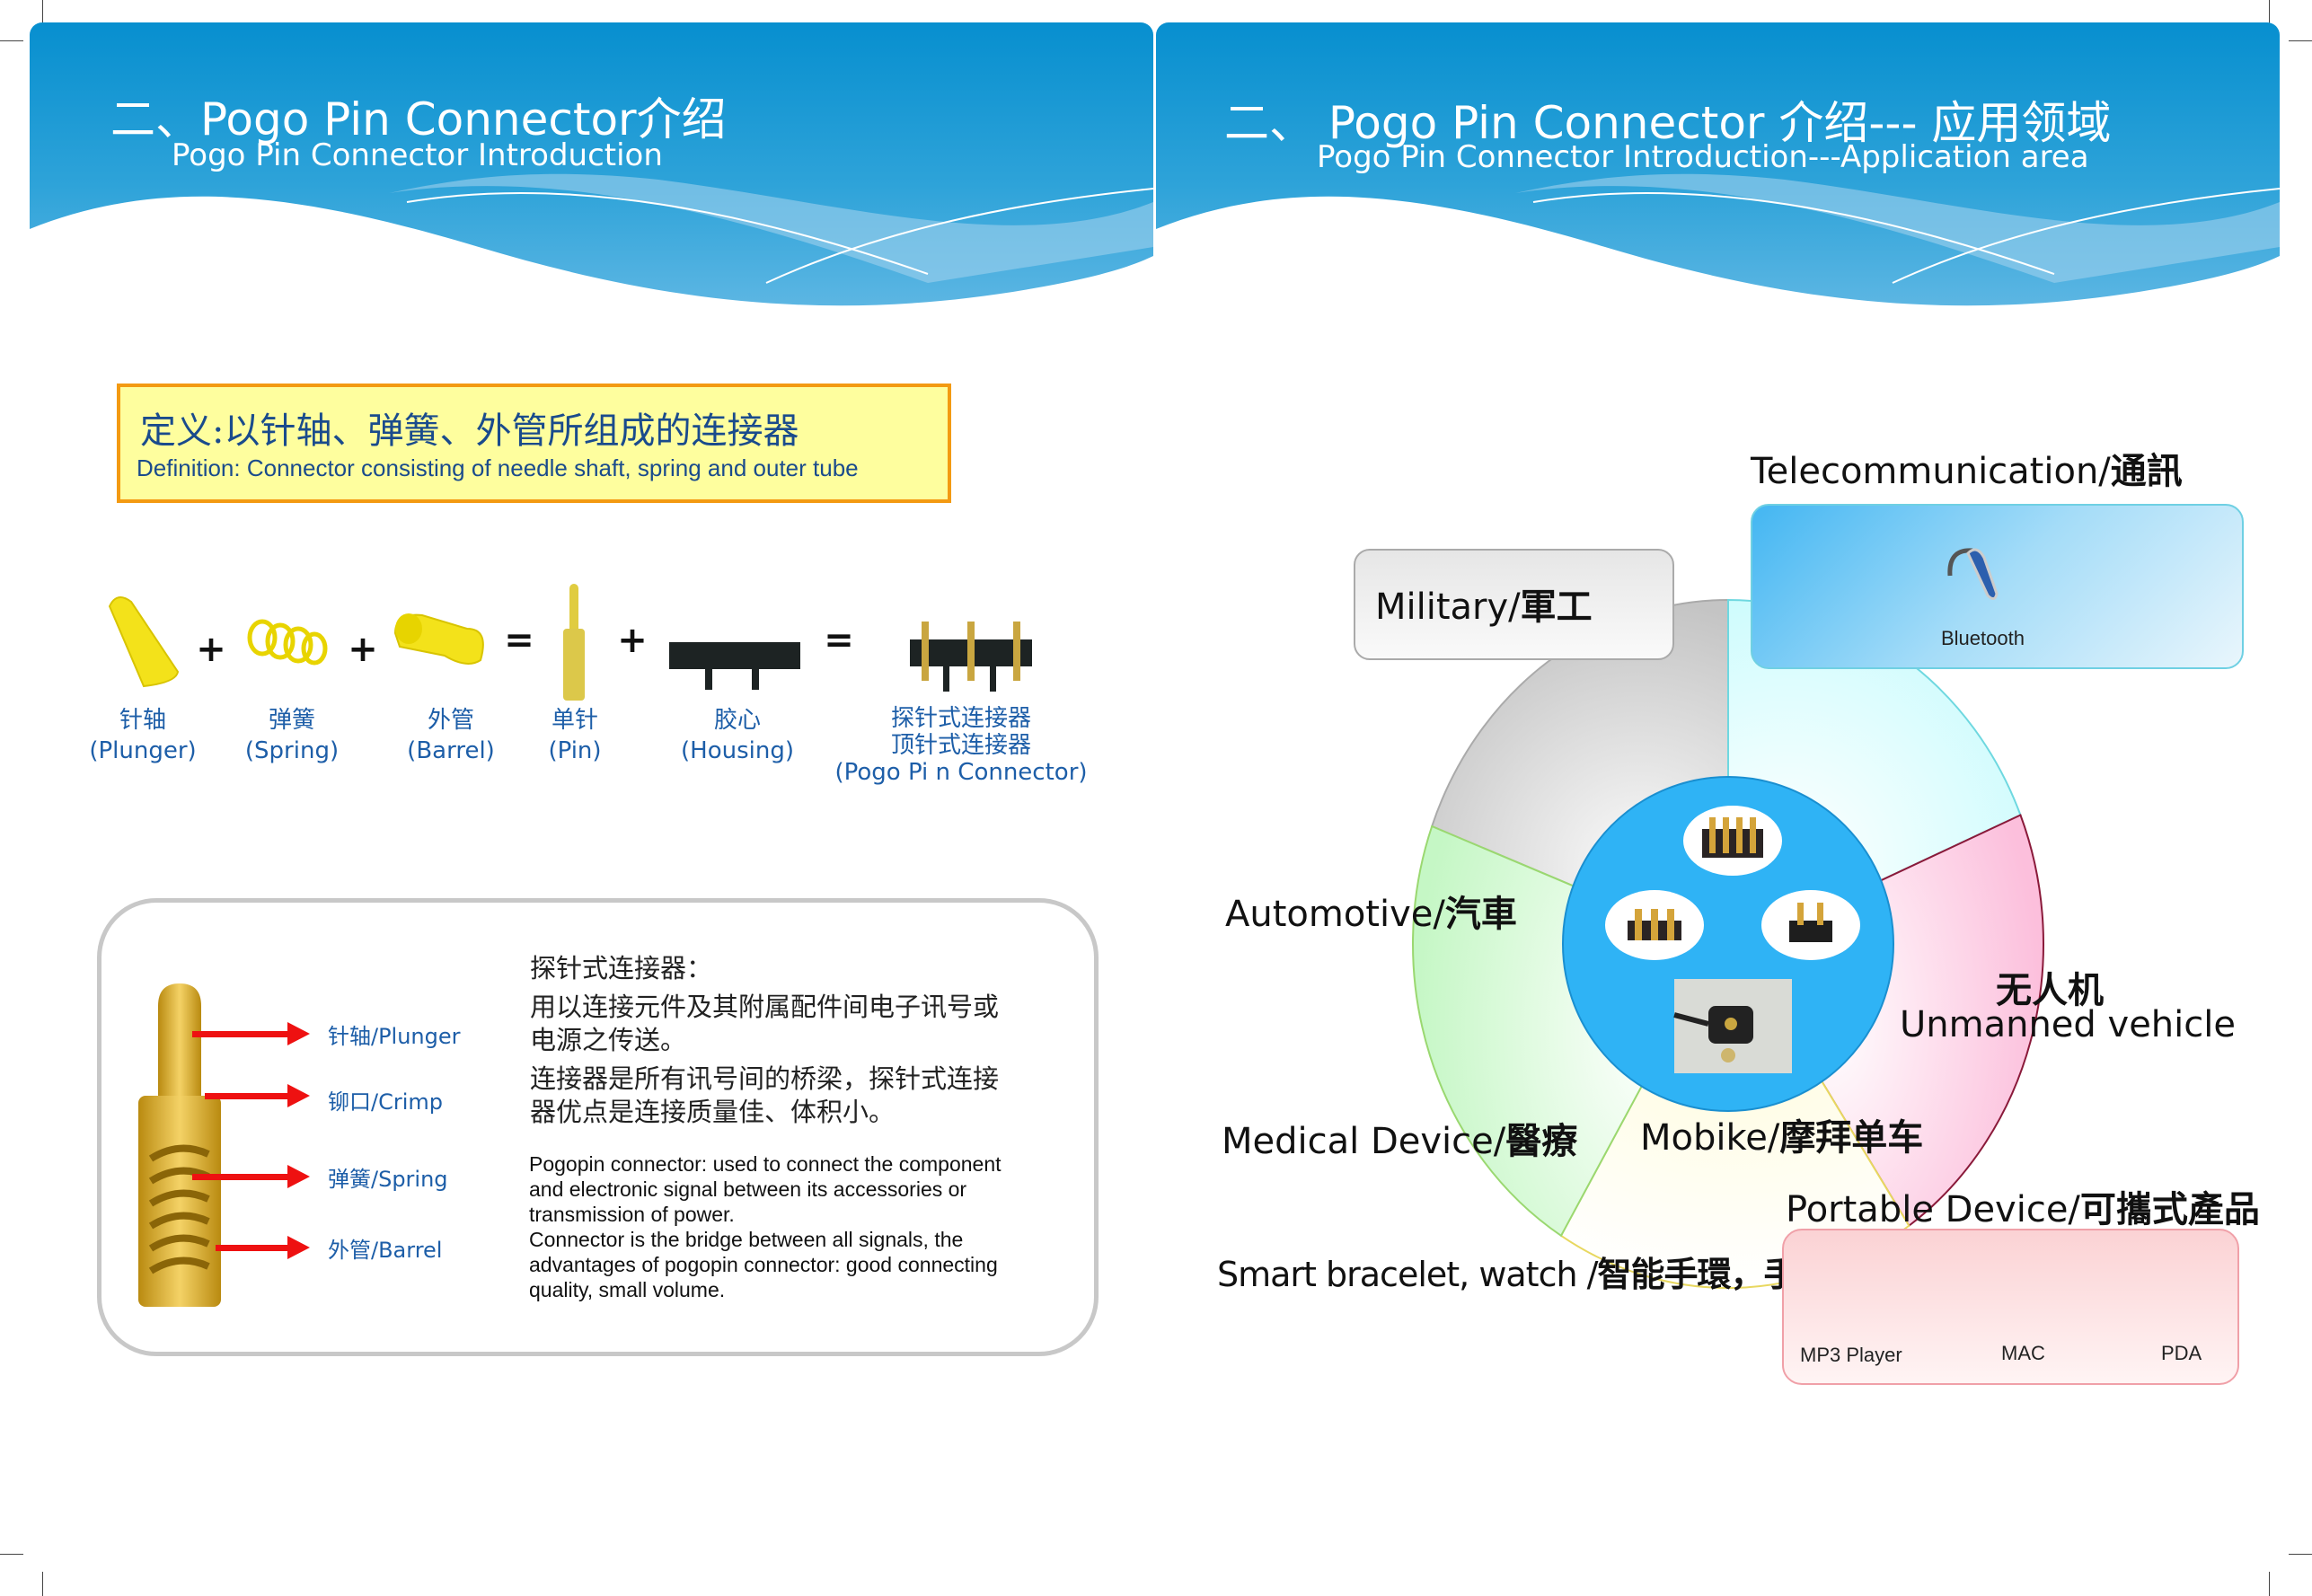  I want to click on part-label-spring: 弹簧 (Spring), so click(292, 735).